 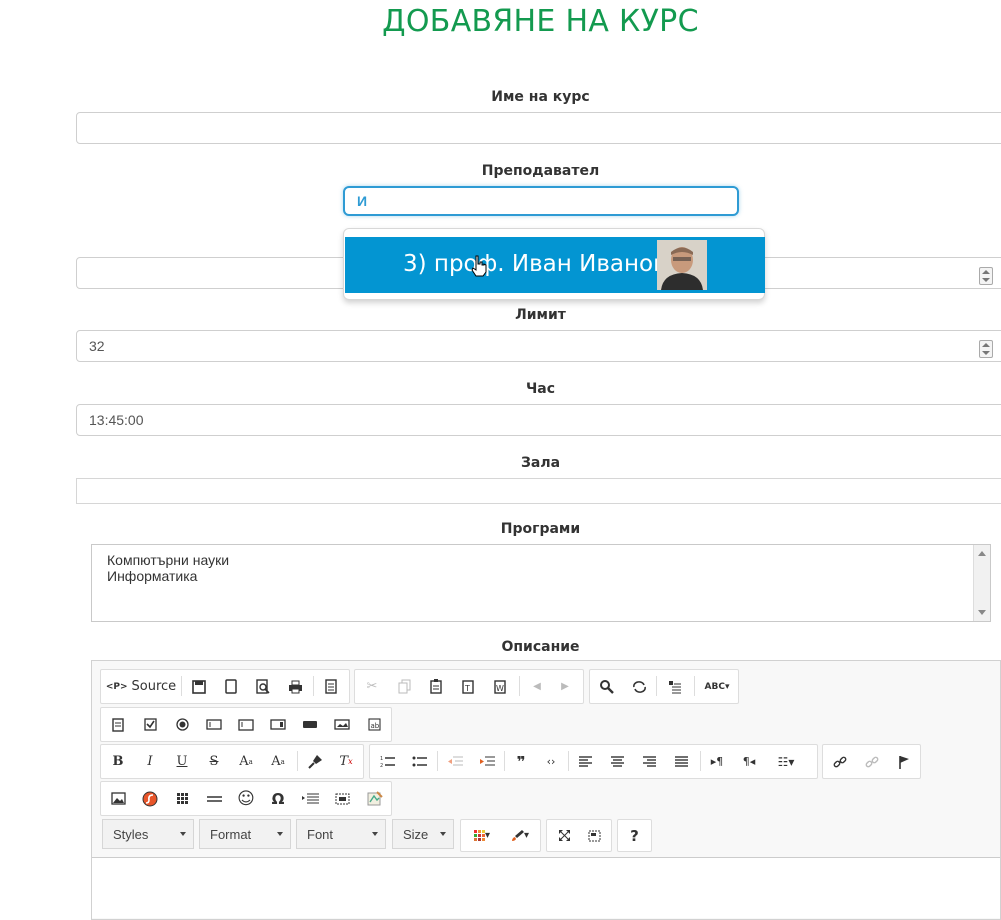 What do you see at coordinates (717, 686) in the screenshot?
I see `spellcheck-icon: ABC▾` at bounding box center [717, 686].